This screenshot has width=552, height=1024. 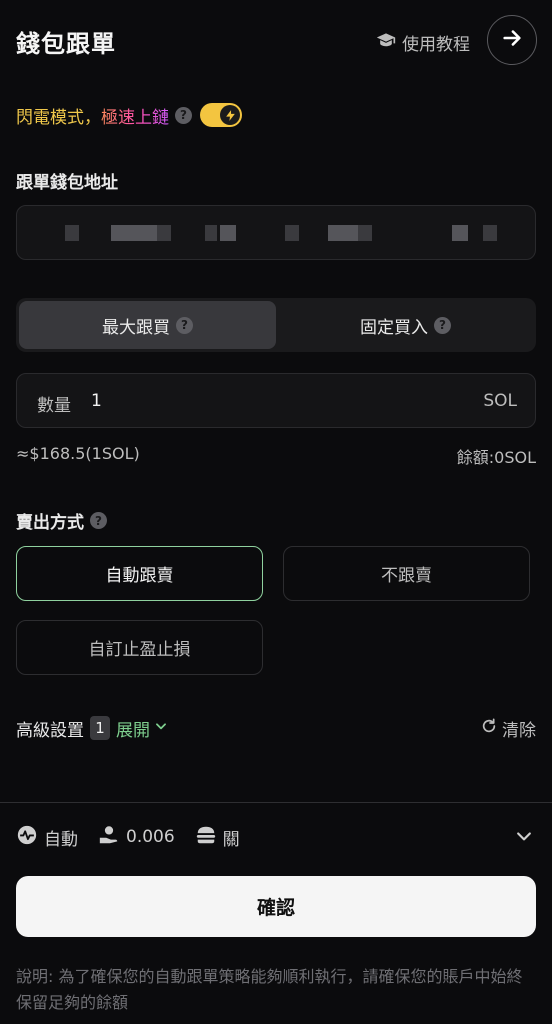 I want to click on wallet-address-label: 跟單錢包地址, so click(x=67, y=183).